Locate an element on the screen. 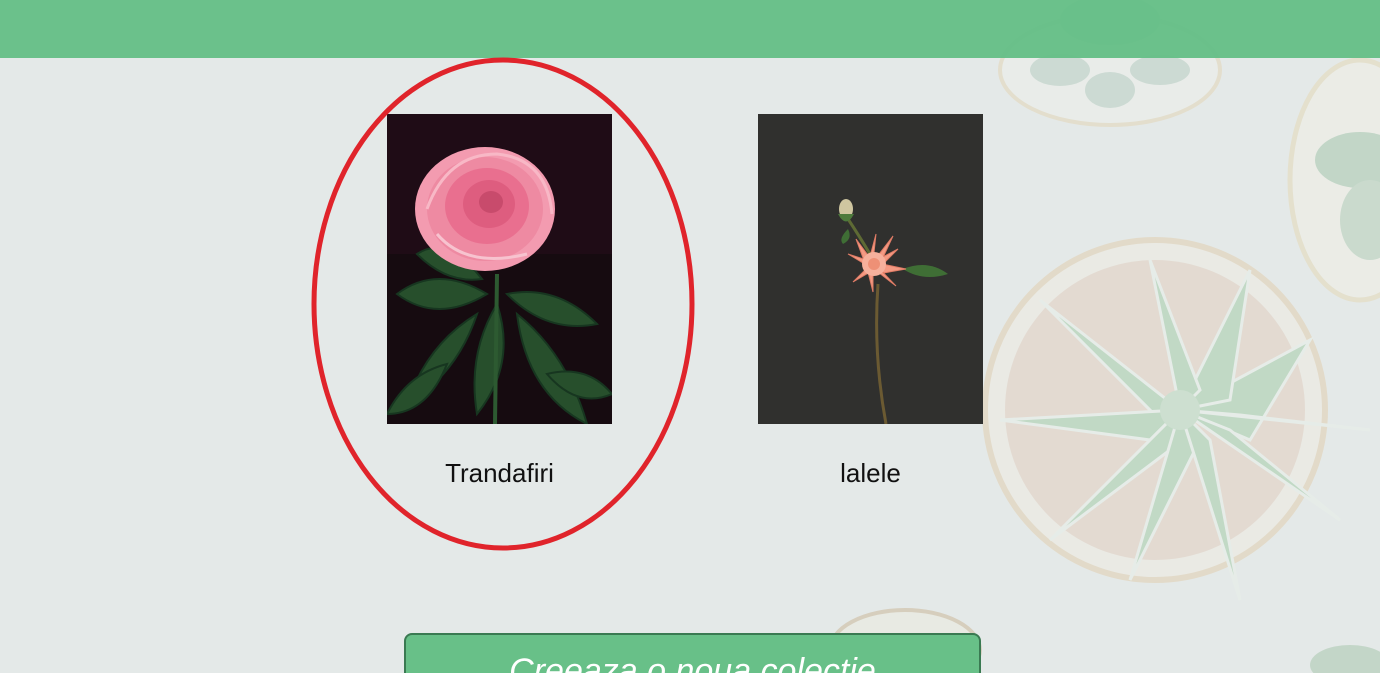 Image resolution: width=1380 pixels, height=673 pixels. create-collection-button: Creeaza o noua colectie is located at coordinates (692, 653).